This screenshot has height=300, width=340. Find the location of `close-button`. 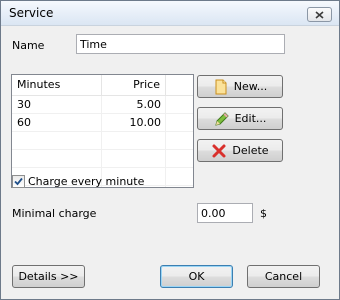

close-button is located at coordinates (319, 14).